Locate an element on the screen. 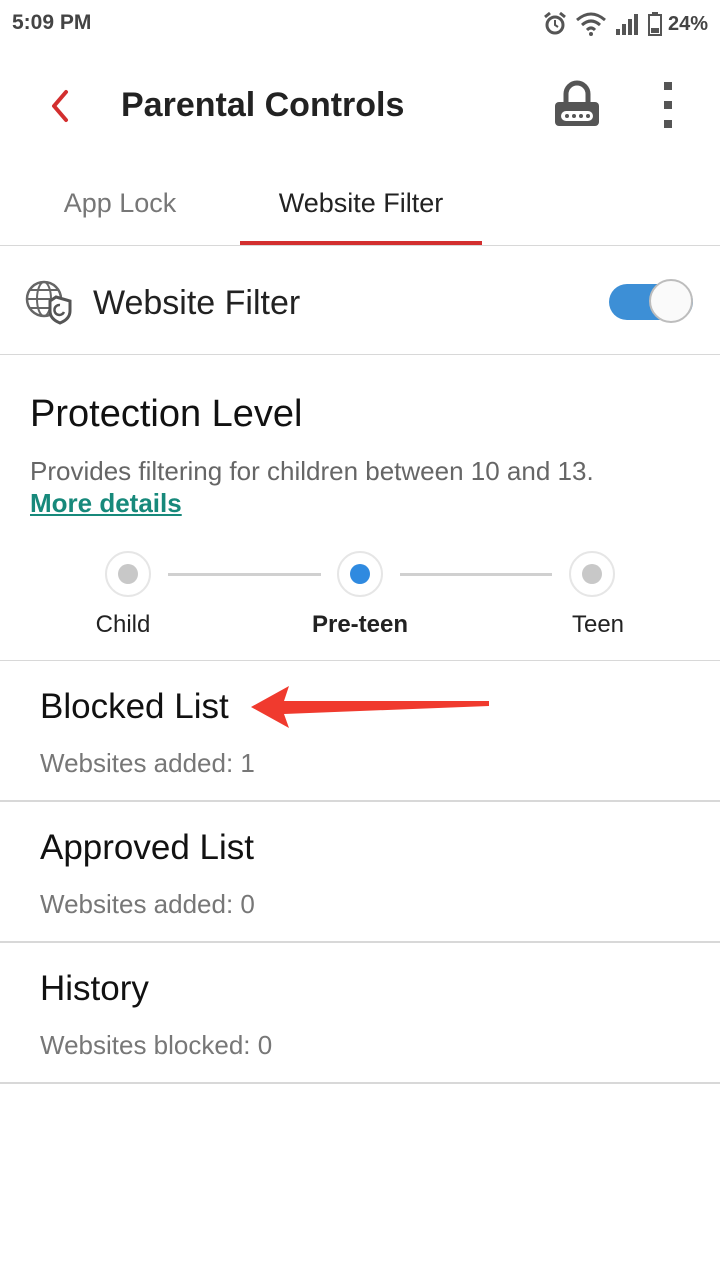 This screenshot has height=1280, width=720. tab-app-lock: App Lock is located at coordinates (120, 206).